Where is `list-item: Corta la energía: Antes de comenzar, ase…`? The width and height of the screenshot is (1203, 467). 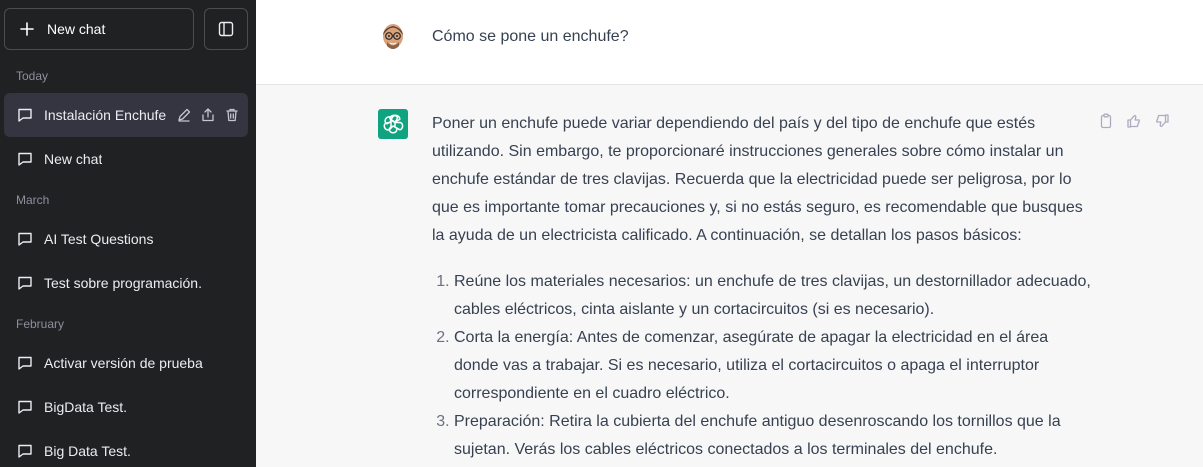 list-item: Corta la energía: Antes de comenzar, ase… is located at coordinates (773, 366).